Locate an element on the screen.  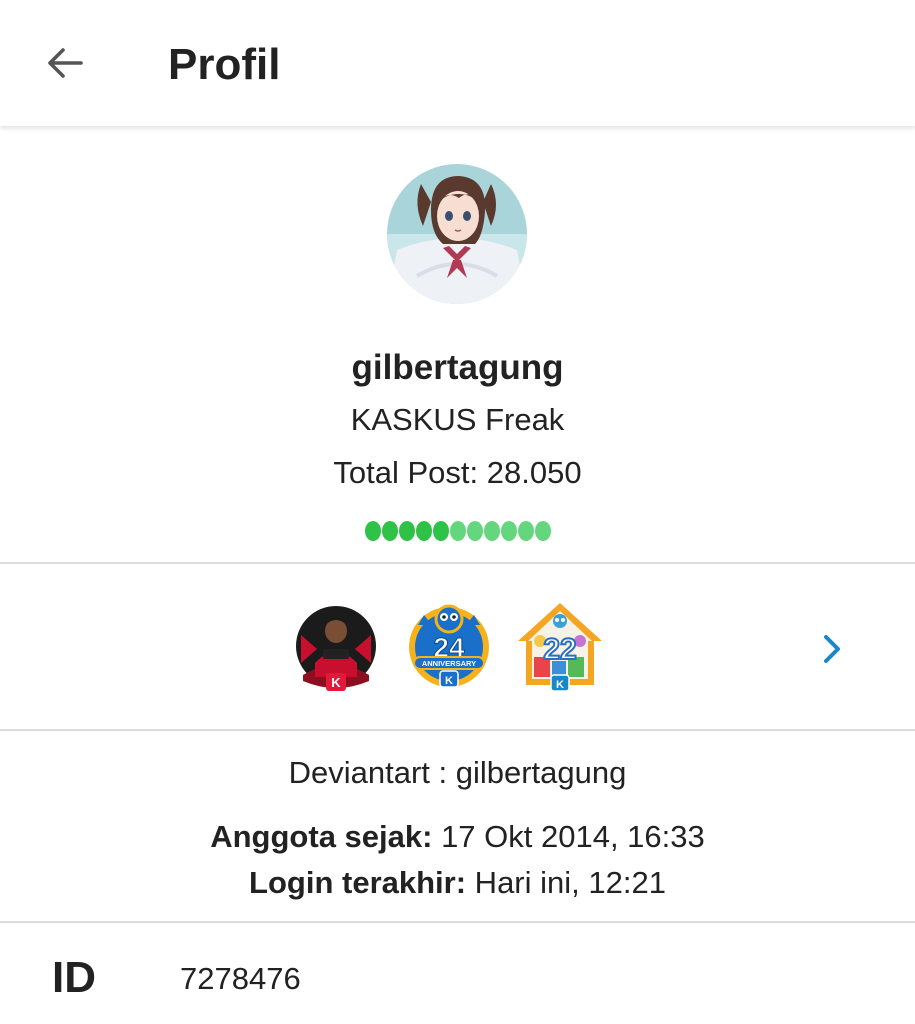
badge-22-number: 22 is located at coordinates (559, 649).